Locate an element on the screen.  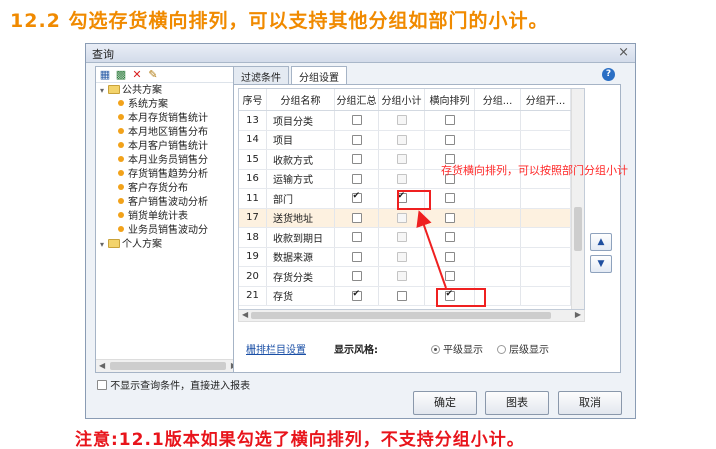
cancel-button: 取消 is located at coordinates (590, 403).